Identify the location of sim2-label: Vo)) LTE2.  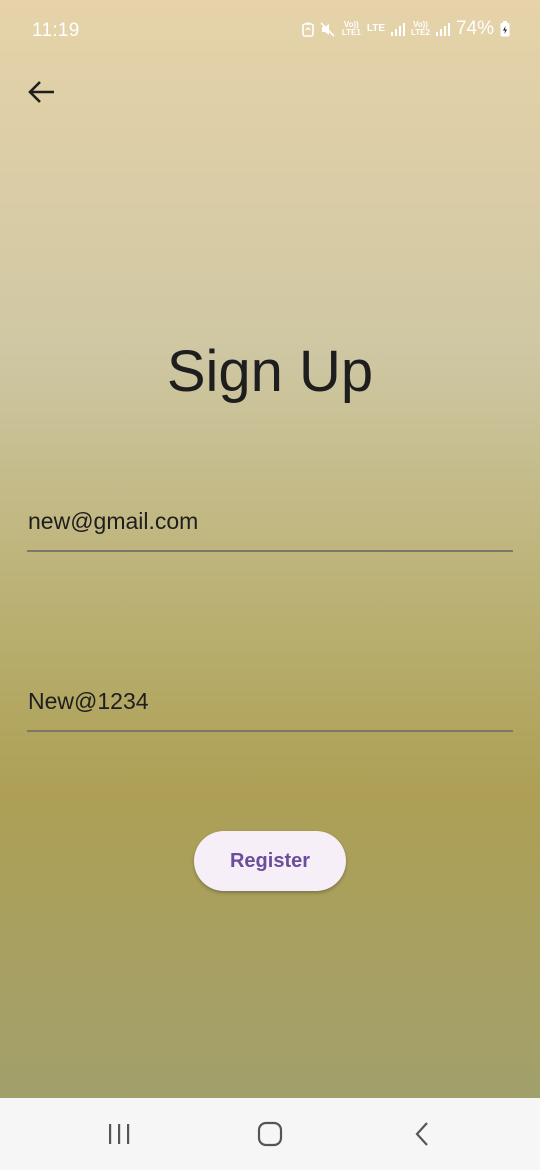
(420, 28).